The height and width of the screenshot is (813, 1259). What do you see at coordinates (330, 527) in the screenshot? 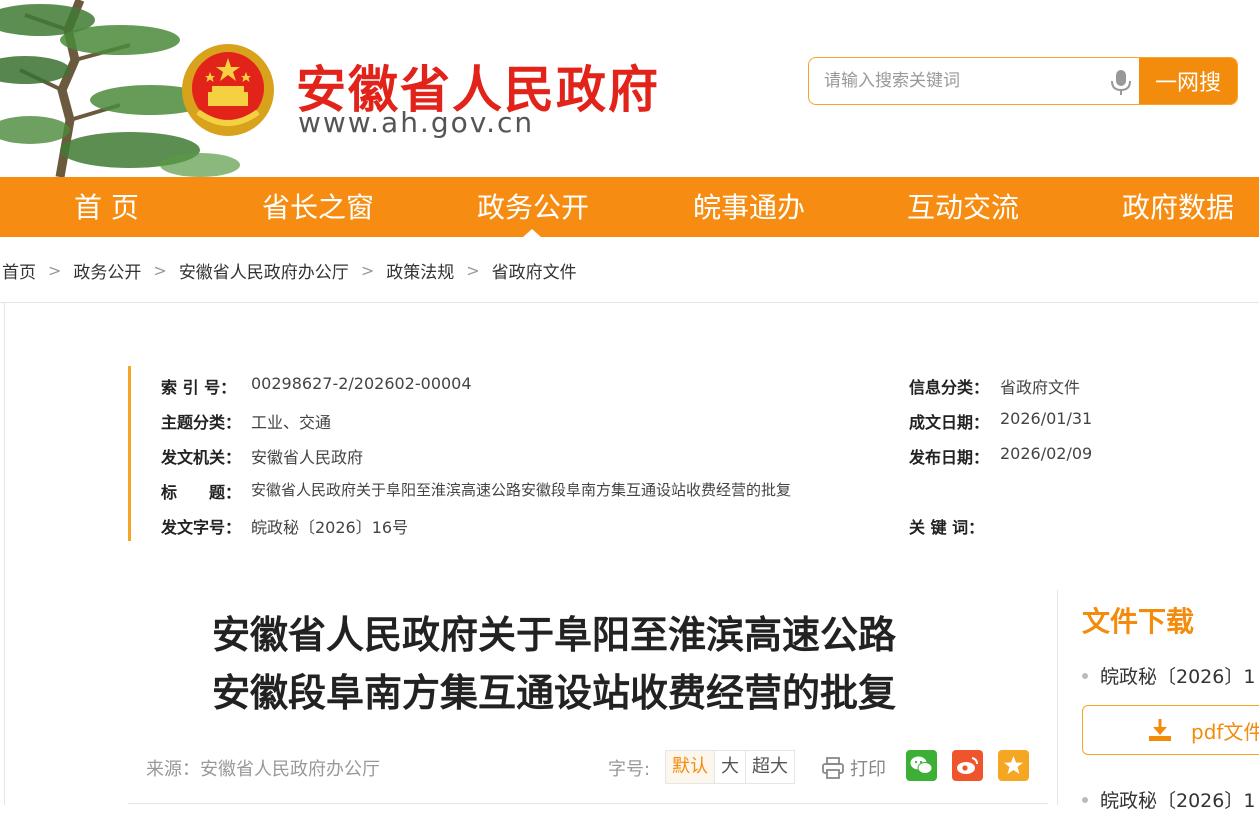
I see `doc-number-value: 皖政秘〔2026〕16号` at bounding box center [330, 527].